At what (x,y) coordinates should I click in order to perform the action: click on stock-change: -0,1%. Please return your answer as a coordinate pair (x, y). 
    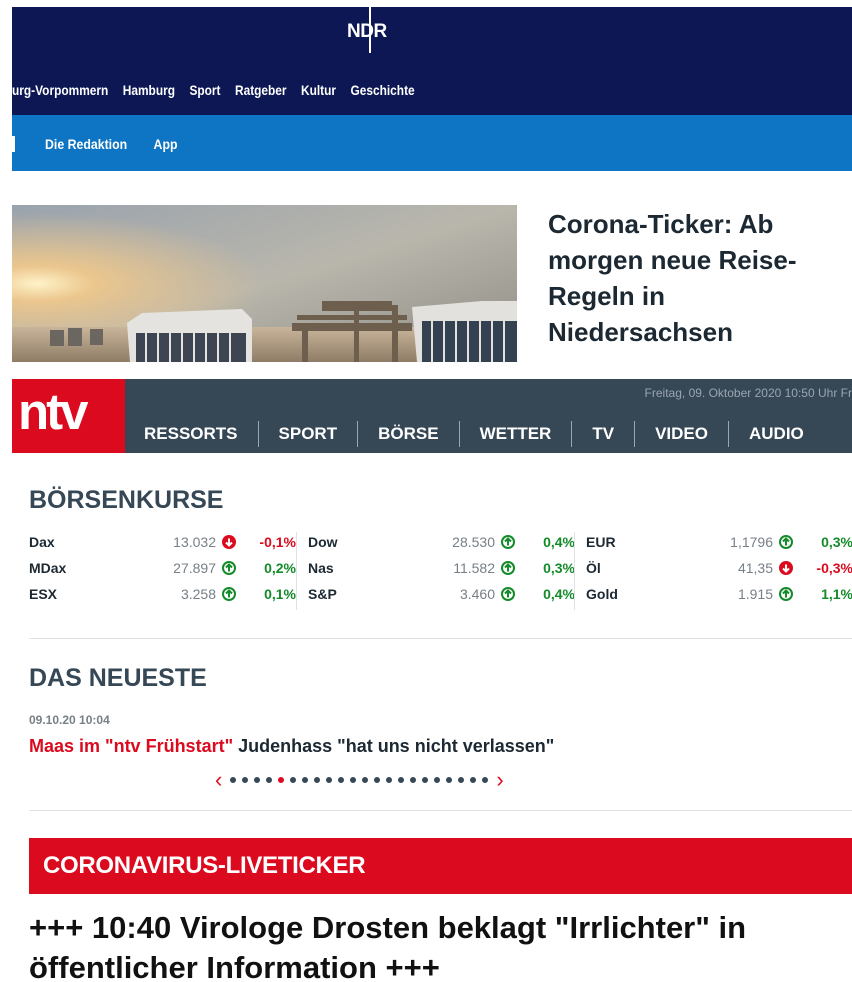
    Looking at the image, I should click on (277, 542).